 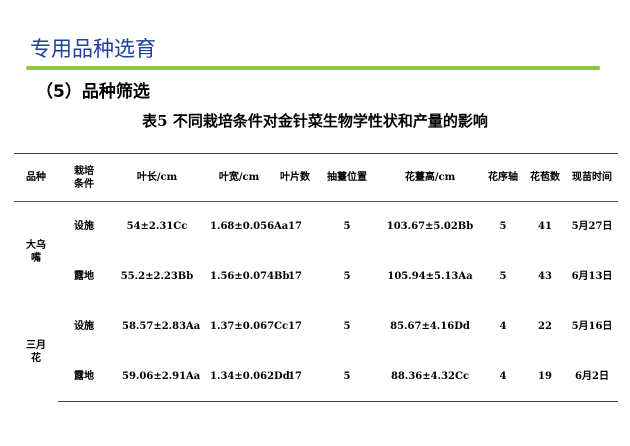 What do you see at coordinates (157, 276) in the screenshot?
I see `table-cell: 55.2±2.23Bb` at bounding box center [157, 276].